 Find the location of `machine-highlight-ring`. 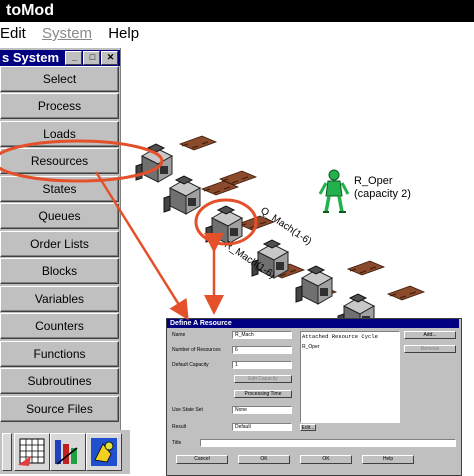

machine-highlight-ring is located at coordinates (226, 222).